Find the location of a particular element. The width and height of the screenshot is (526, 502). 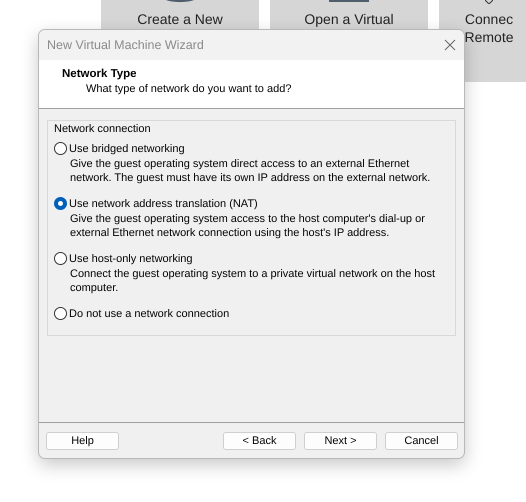

tile-label: Open a Virtual is located at coordinates (349, 19).